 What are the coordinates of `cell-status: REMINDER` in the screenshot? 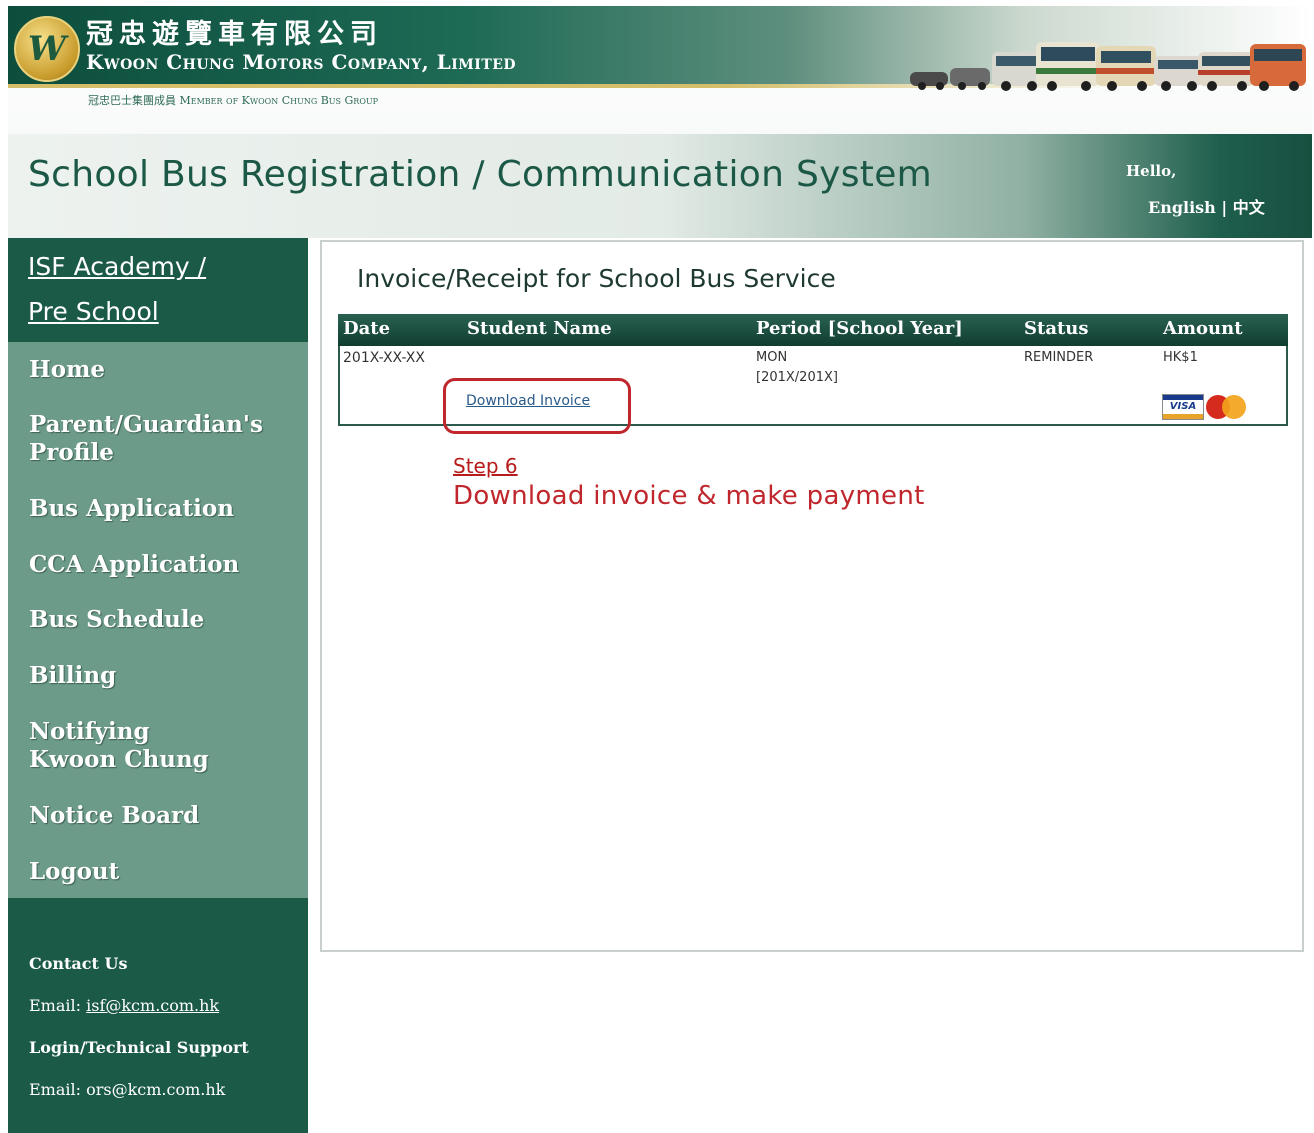 It's located at (1059, 357).